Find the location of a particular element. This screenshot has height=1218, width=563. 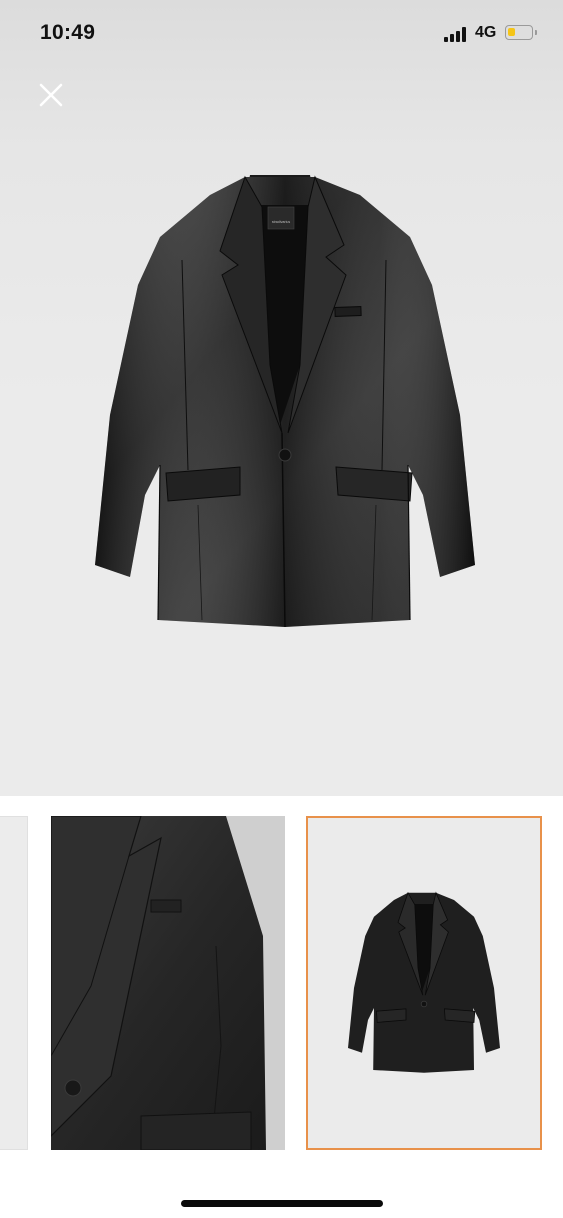

thumbnail-lapel-detail is located at coordinates (168, 983).